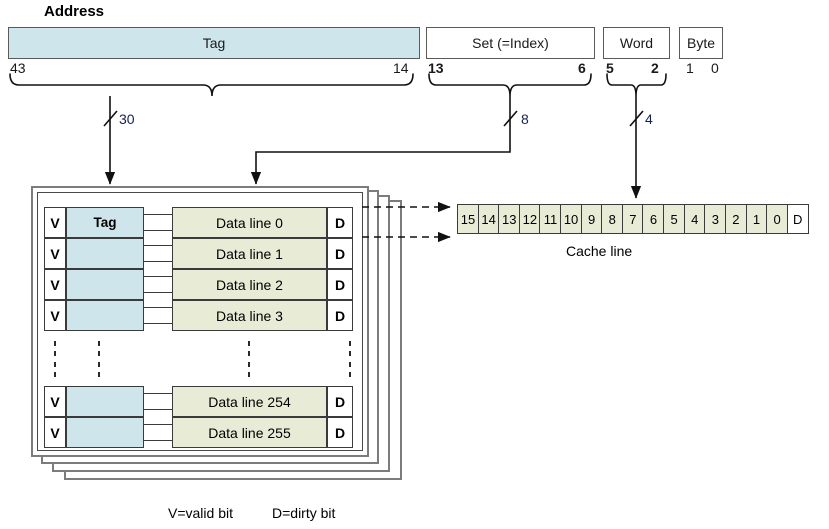 This screenshot has width=829, height=529. Describe the element at coordinates (401, 68) in the screenshot. I see `bit-label-tag-lo: 14` at that location.